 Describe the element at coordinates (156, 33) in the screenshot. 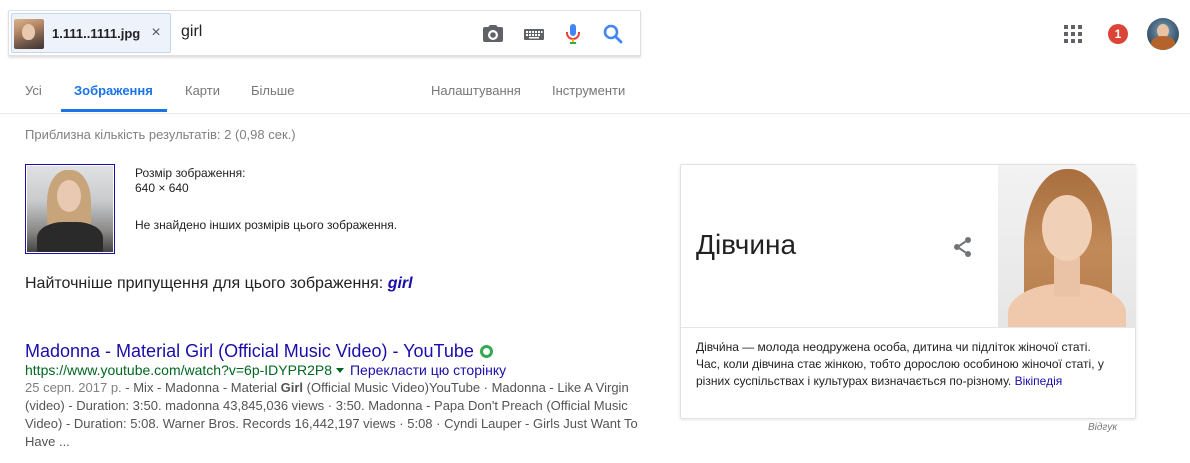

I see `close-icon: ×` at that location.